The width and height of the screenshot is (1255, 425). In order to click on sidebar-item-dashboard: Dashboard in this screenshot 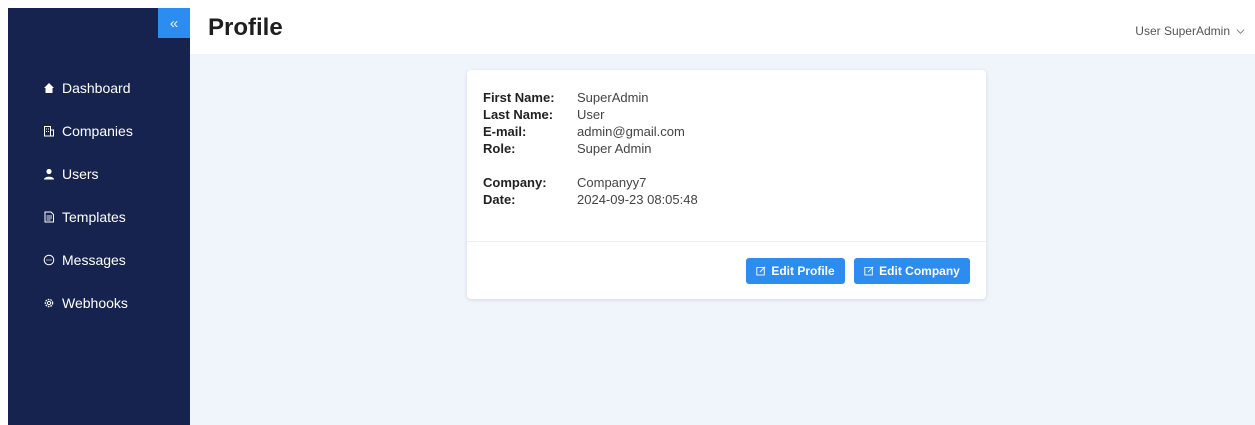, I will do `click(99, 87)`.